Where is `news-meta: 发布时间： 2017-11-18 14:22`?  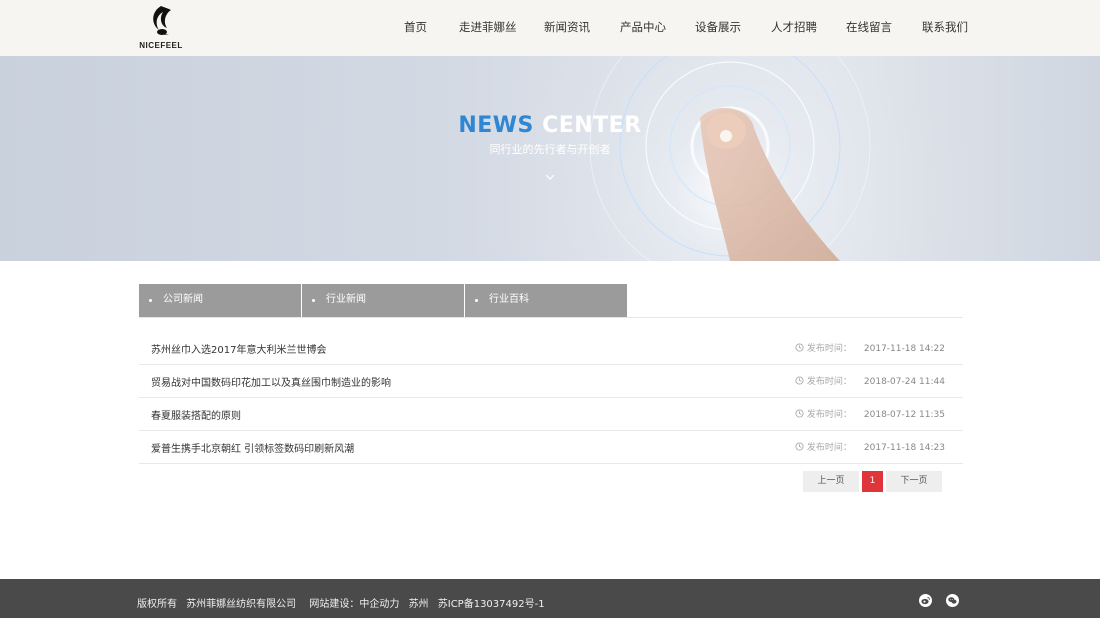 news-meta: 发布时间： 2017-11-18 14:22 is located at coordinates (870, 347).